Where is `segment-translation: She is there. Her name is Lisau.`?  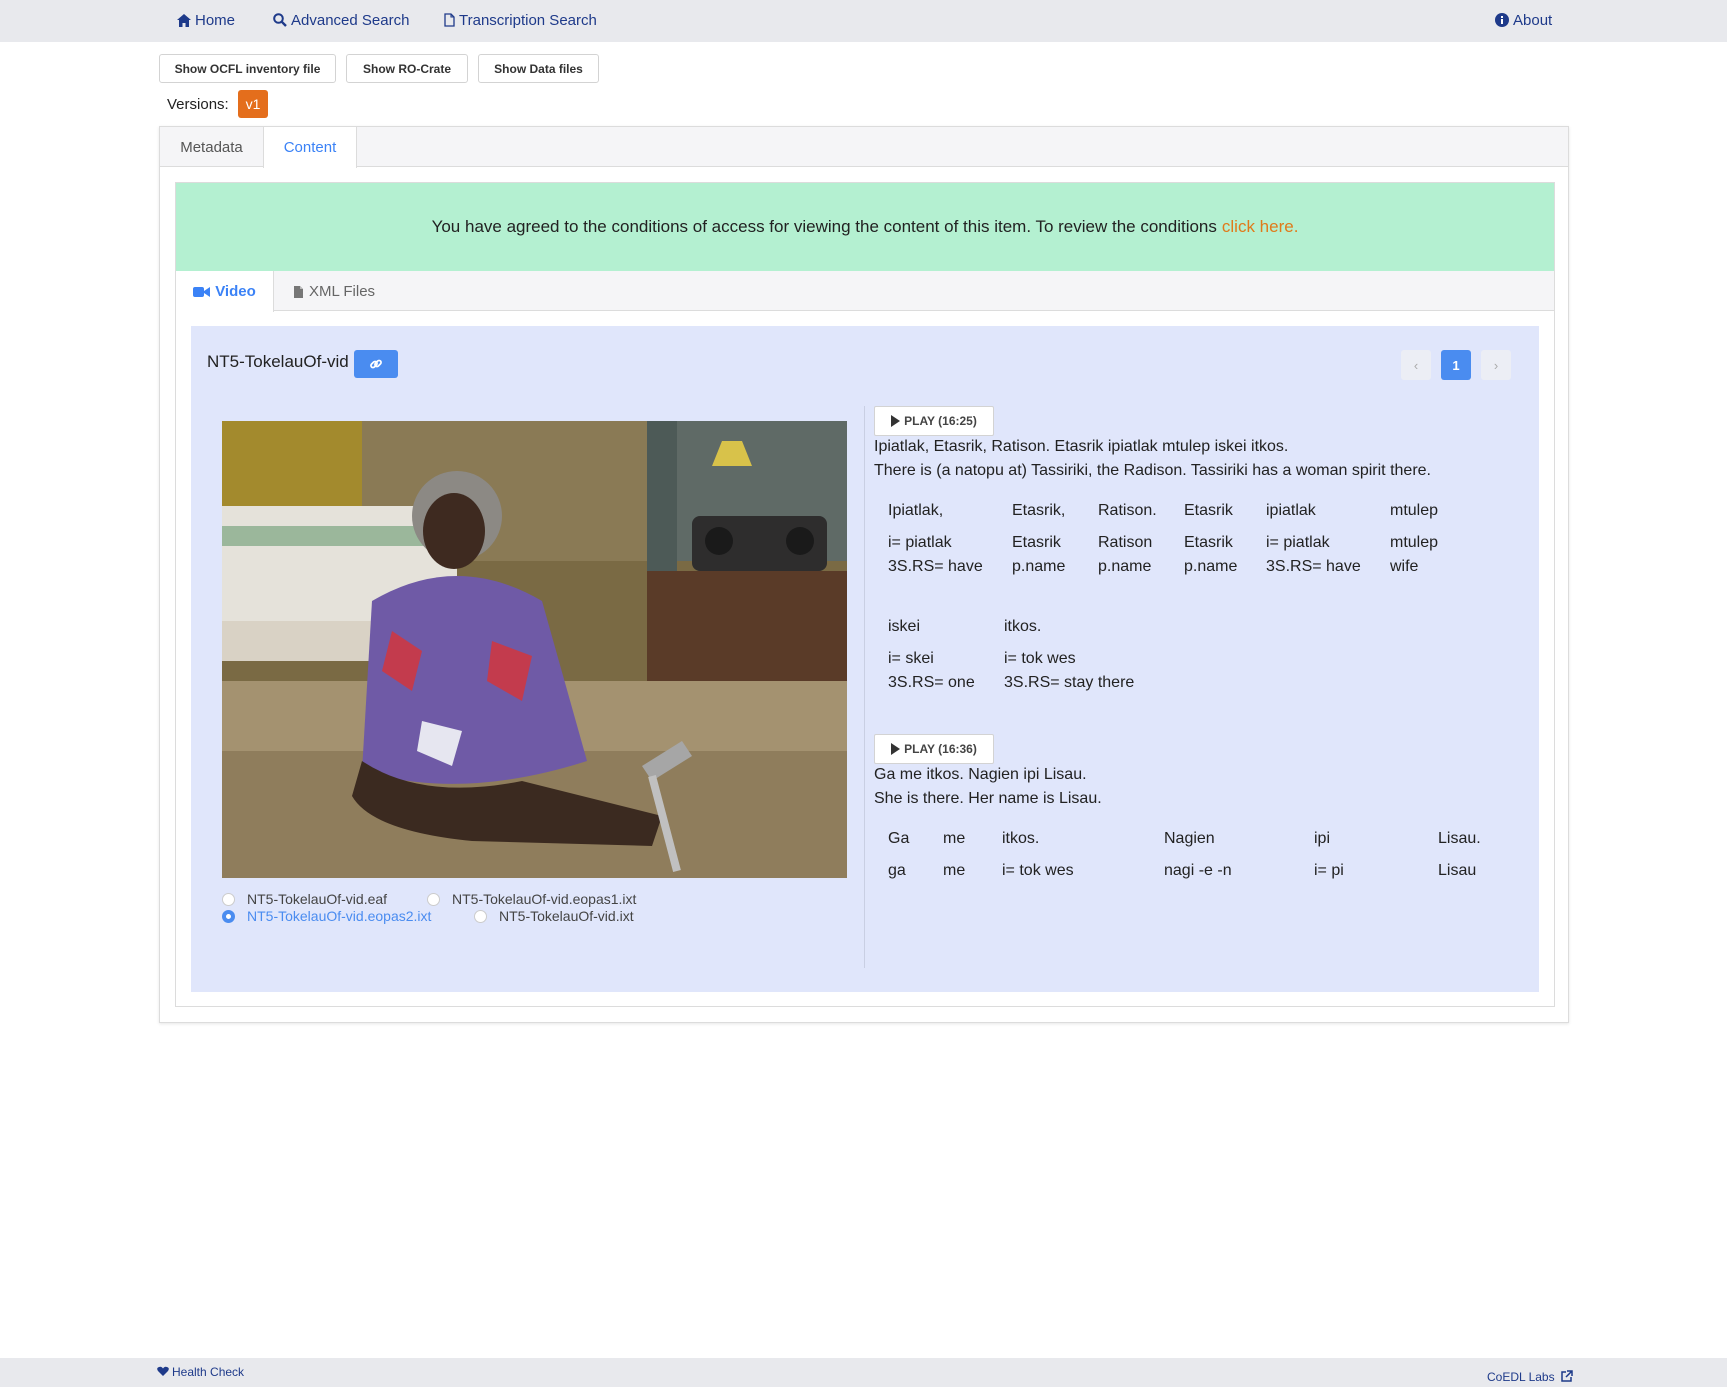 segment-translation: She is there. Her name is Lisau. is located at coordinates (988, 798).